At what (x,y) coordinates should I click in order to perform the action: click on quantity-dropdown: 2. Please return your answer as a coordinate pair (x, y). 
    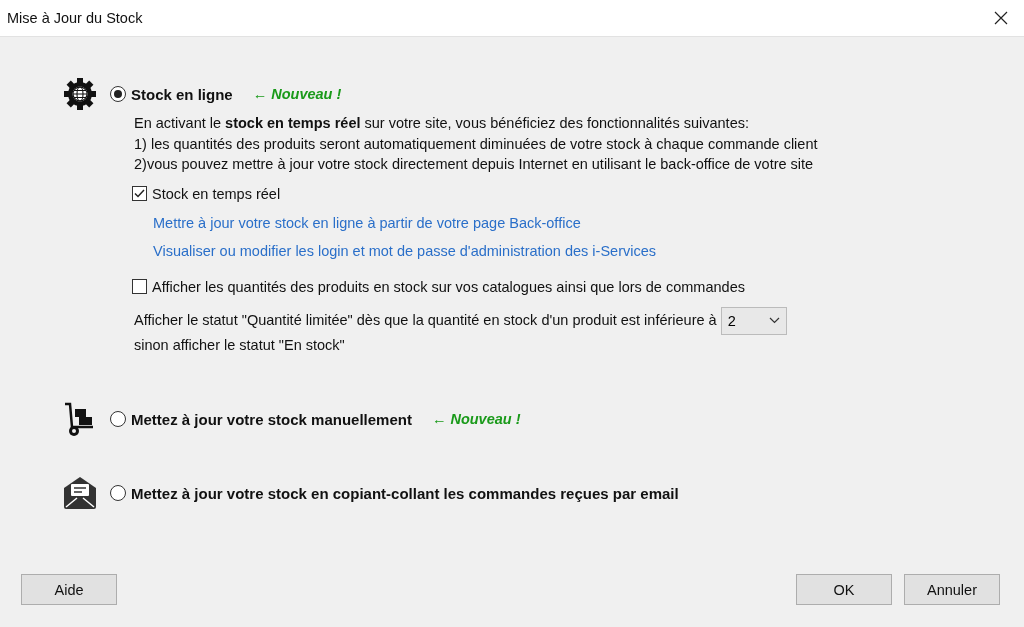
    Looking at the image, I should click on (753, 320).